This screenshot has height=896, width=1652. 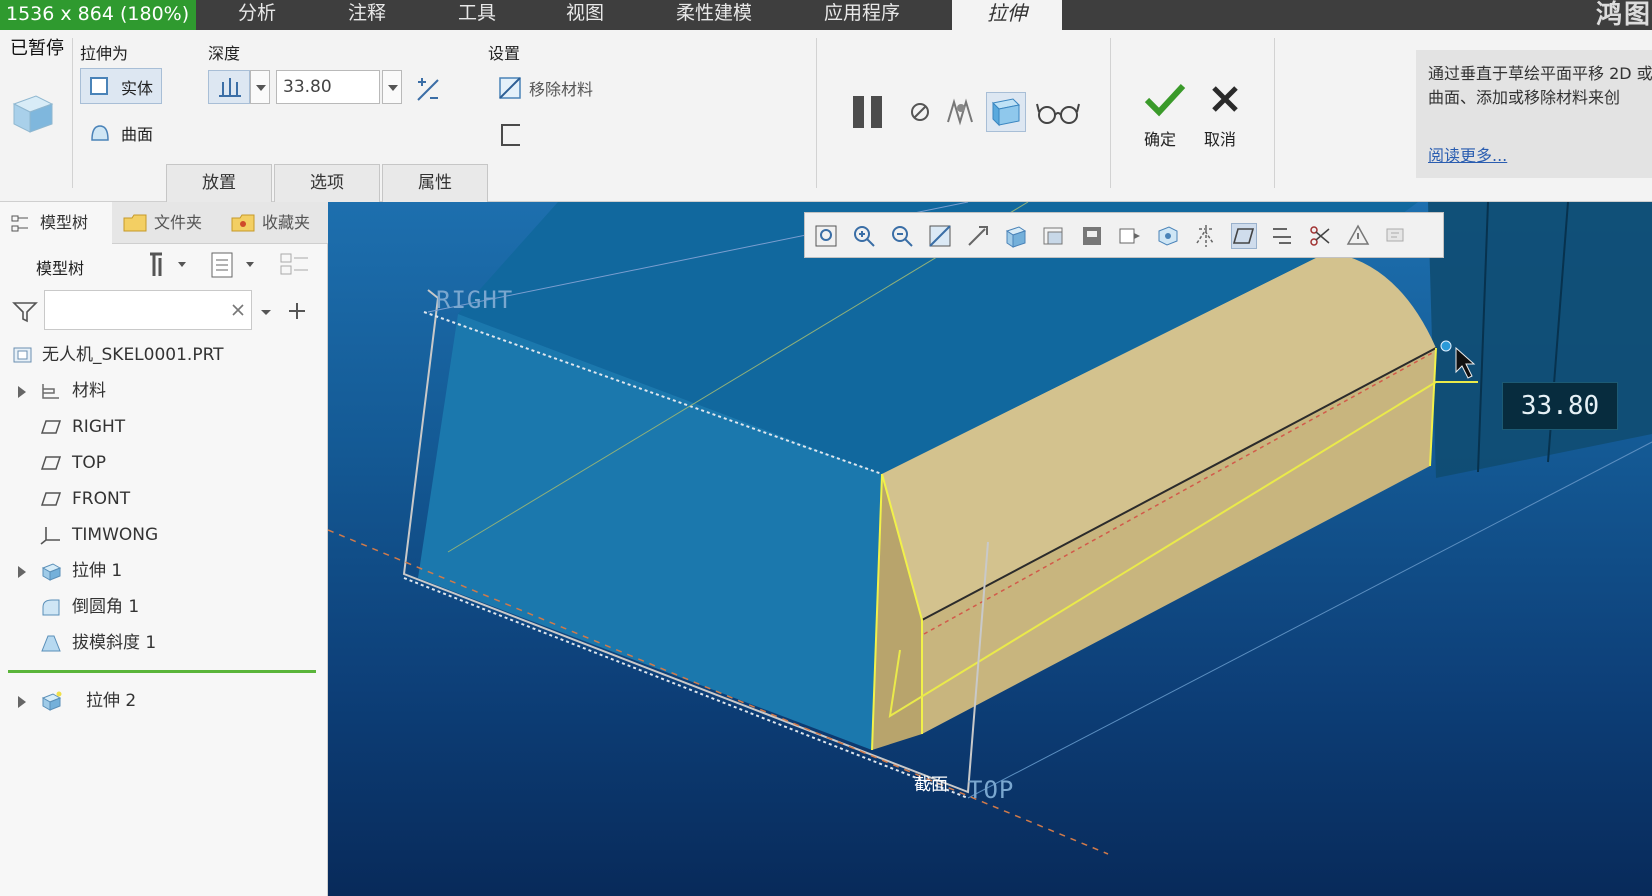 What do you see at coordinates (991, 790) in the screenshot?
I see `datum-top-label: TOP` at bounding box center [991, 790].